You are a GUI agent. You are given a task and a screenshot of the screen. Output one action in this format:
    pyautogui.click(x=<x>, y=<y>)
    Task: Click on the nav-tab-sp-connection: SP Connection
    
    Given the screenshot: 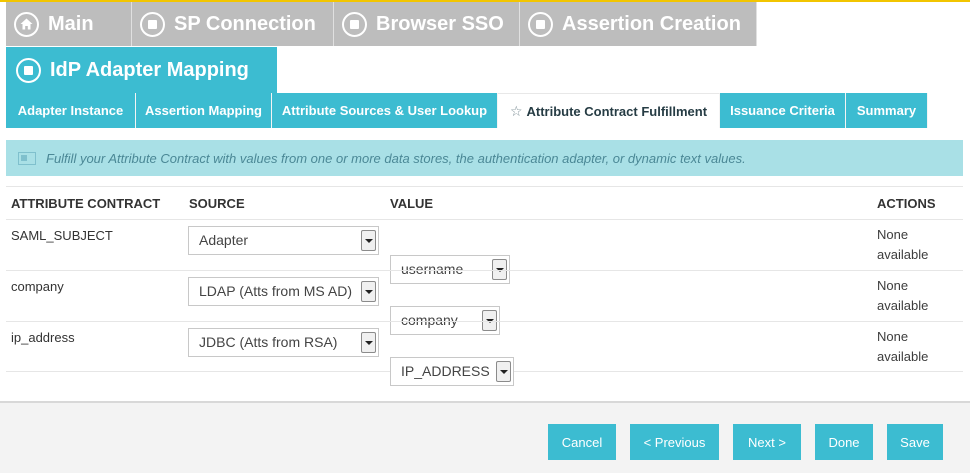 What is the action you would take?
    pyautogui.click(x=233, y=24)
    